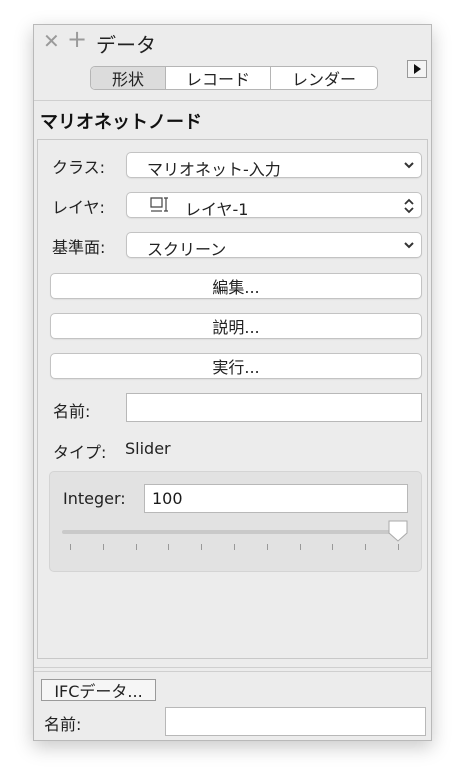  What do you see at coordinates (148, 448) in the screenshot?
I see `type-value: Slider` at bounding box center [148, 448].